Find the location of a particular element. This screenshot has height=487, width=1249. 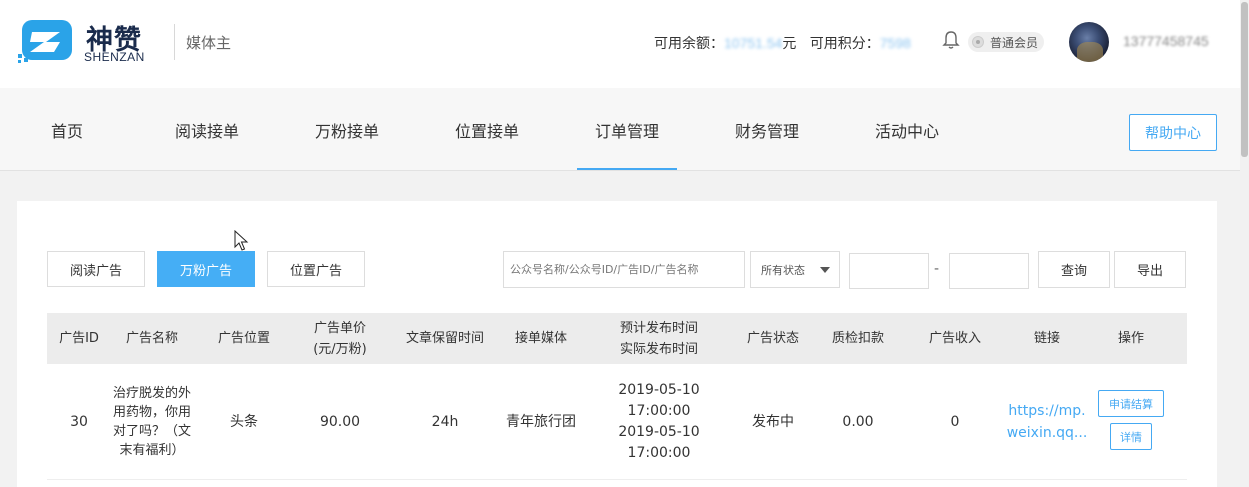

cell-ad-name: 治疗脱发的外 用药物，你用 对了吗？（文 末有福利） is located at coordinates (151, 422).